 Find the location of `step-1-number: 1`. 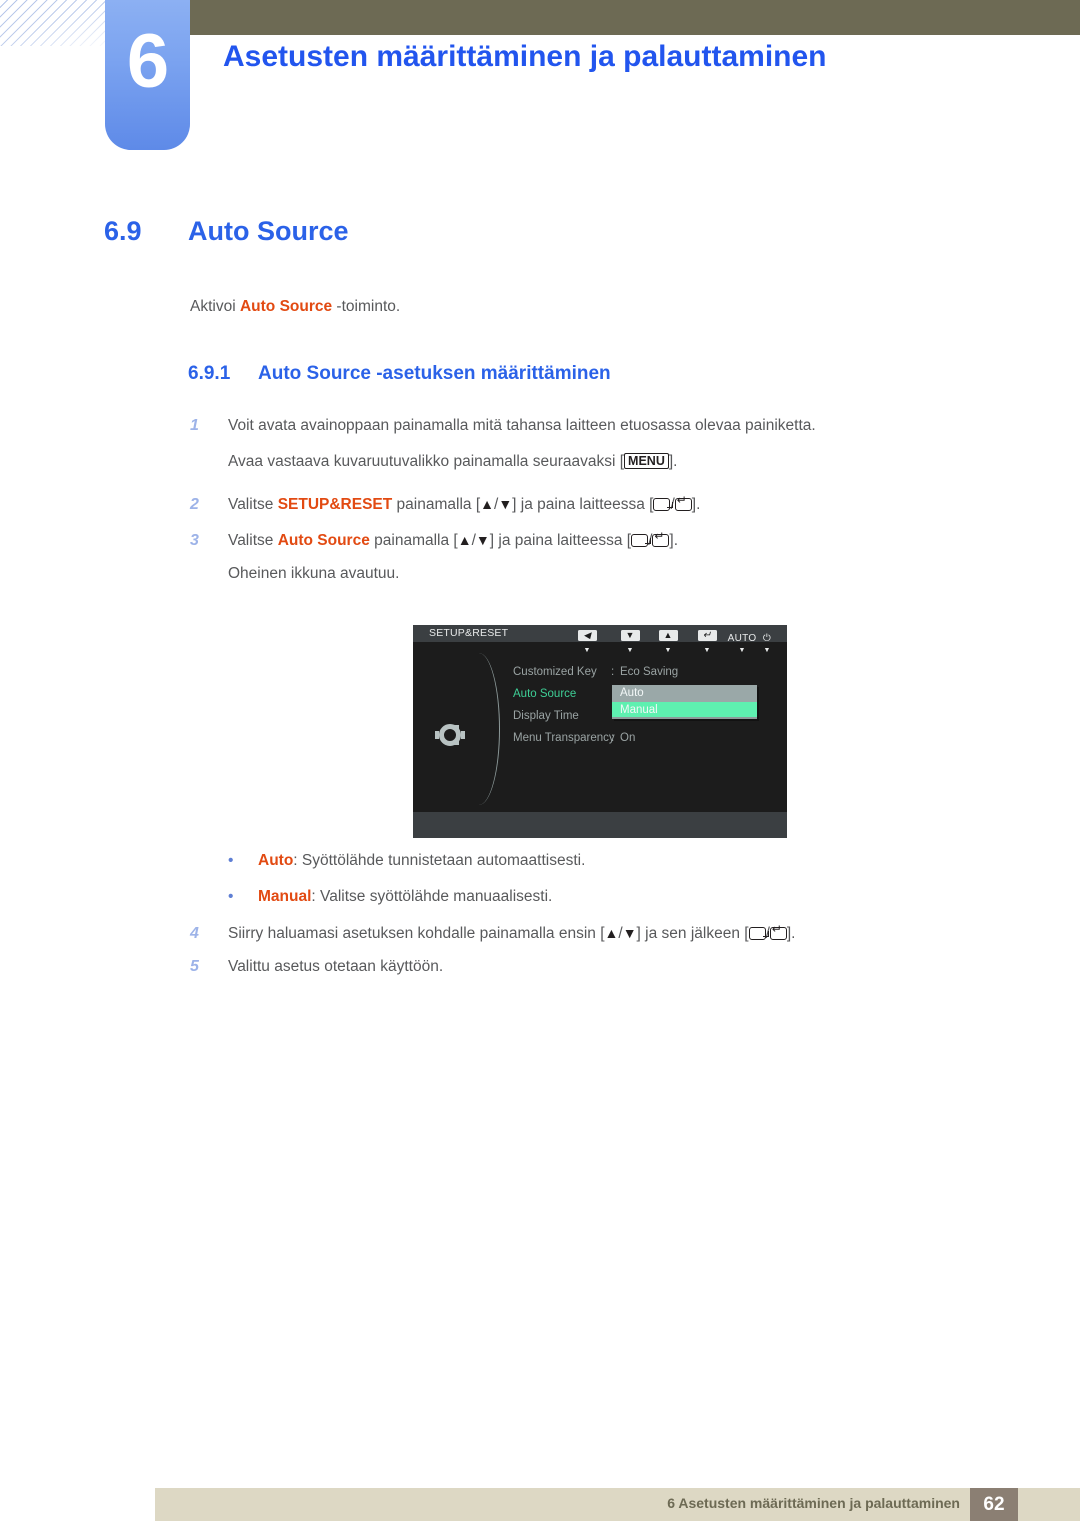

step-1-number: 1 is located at coordinates (194, 425).